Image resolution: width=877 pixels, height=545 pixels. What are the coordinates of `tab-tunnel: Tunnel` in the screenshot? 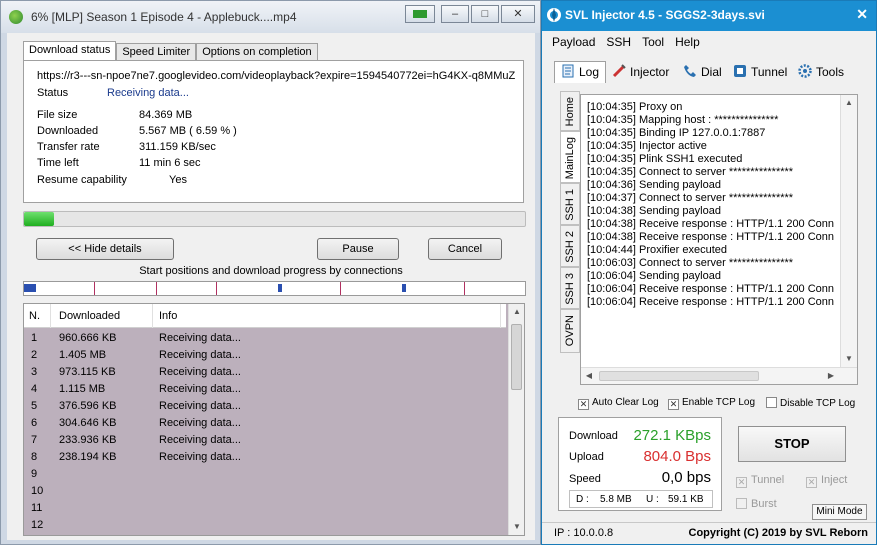 It's located at (760, 75).